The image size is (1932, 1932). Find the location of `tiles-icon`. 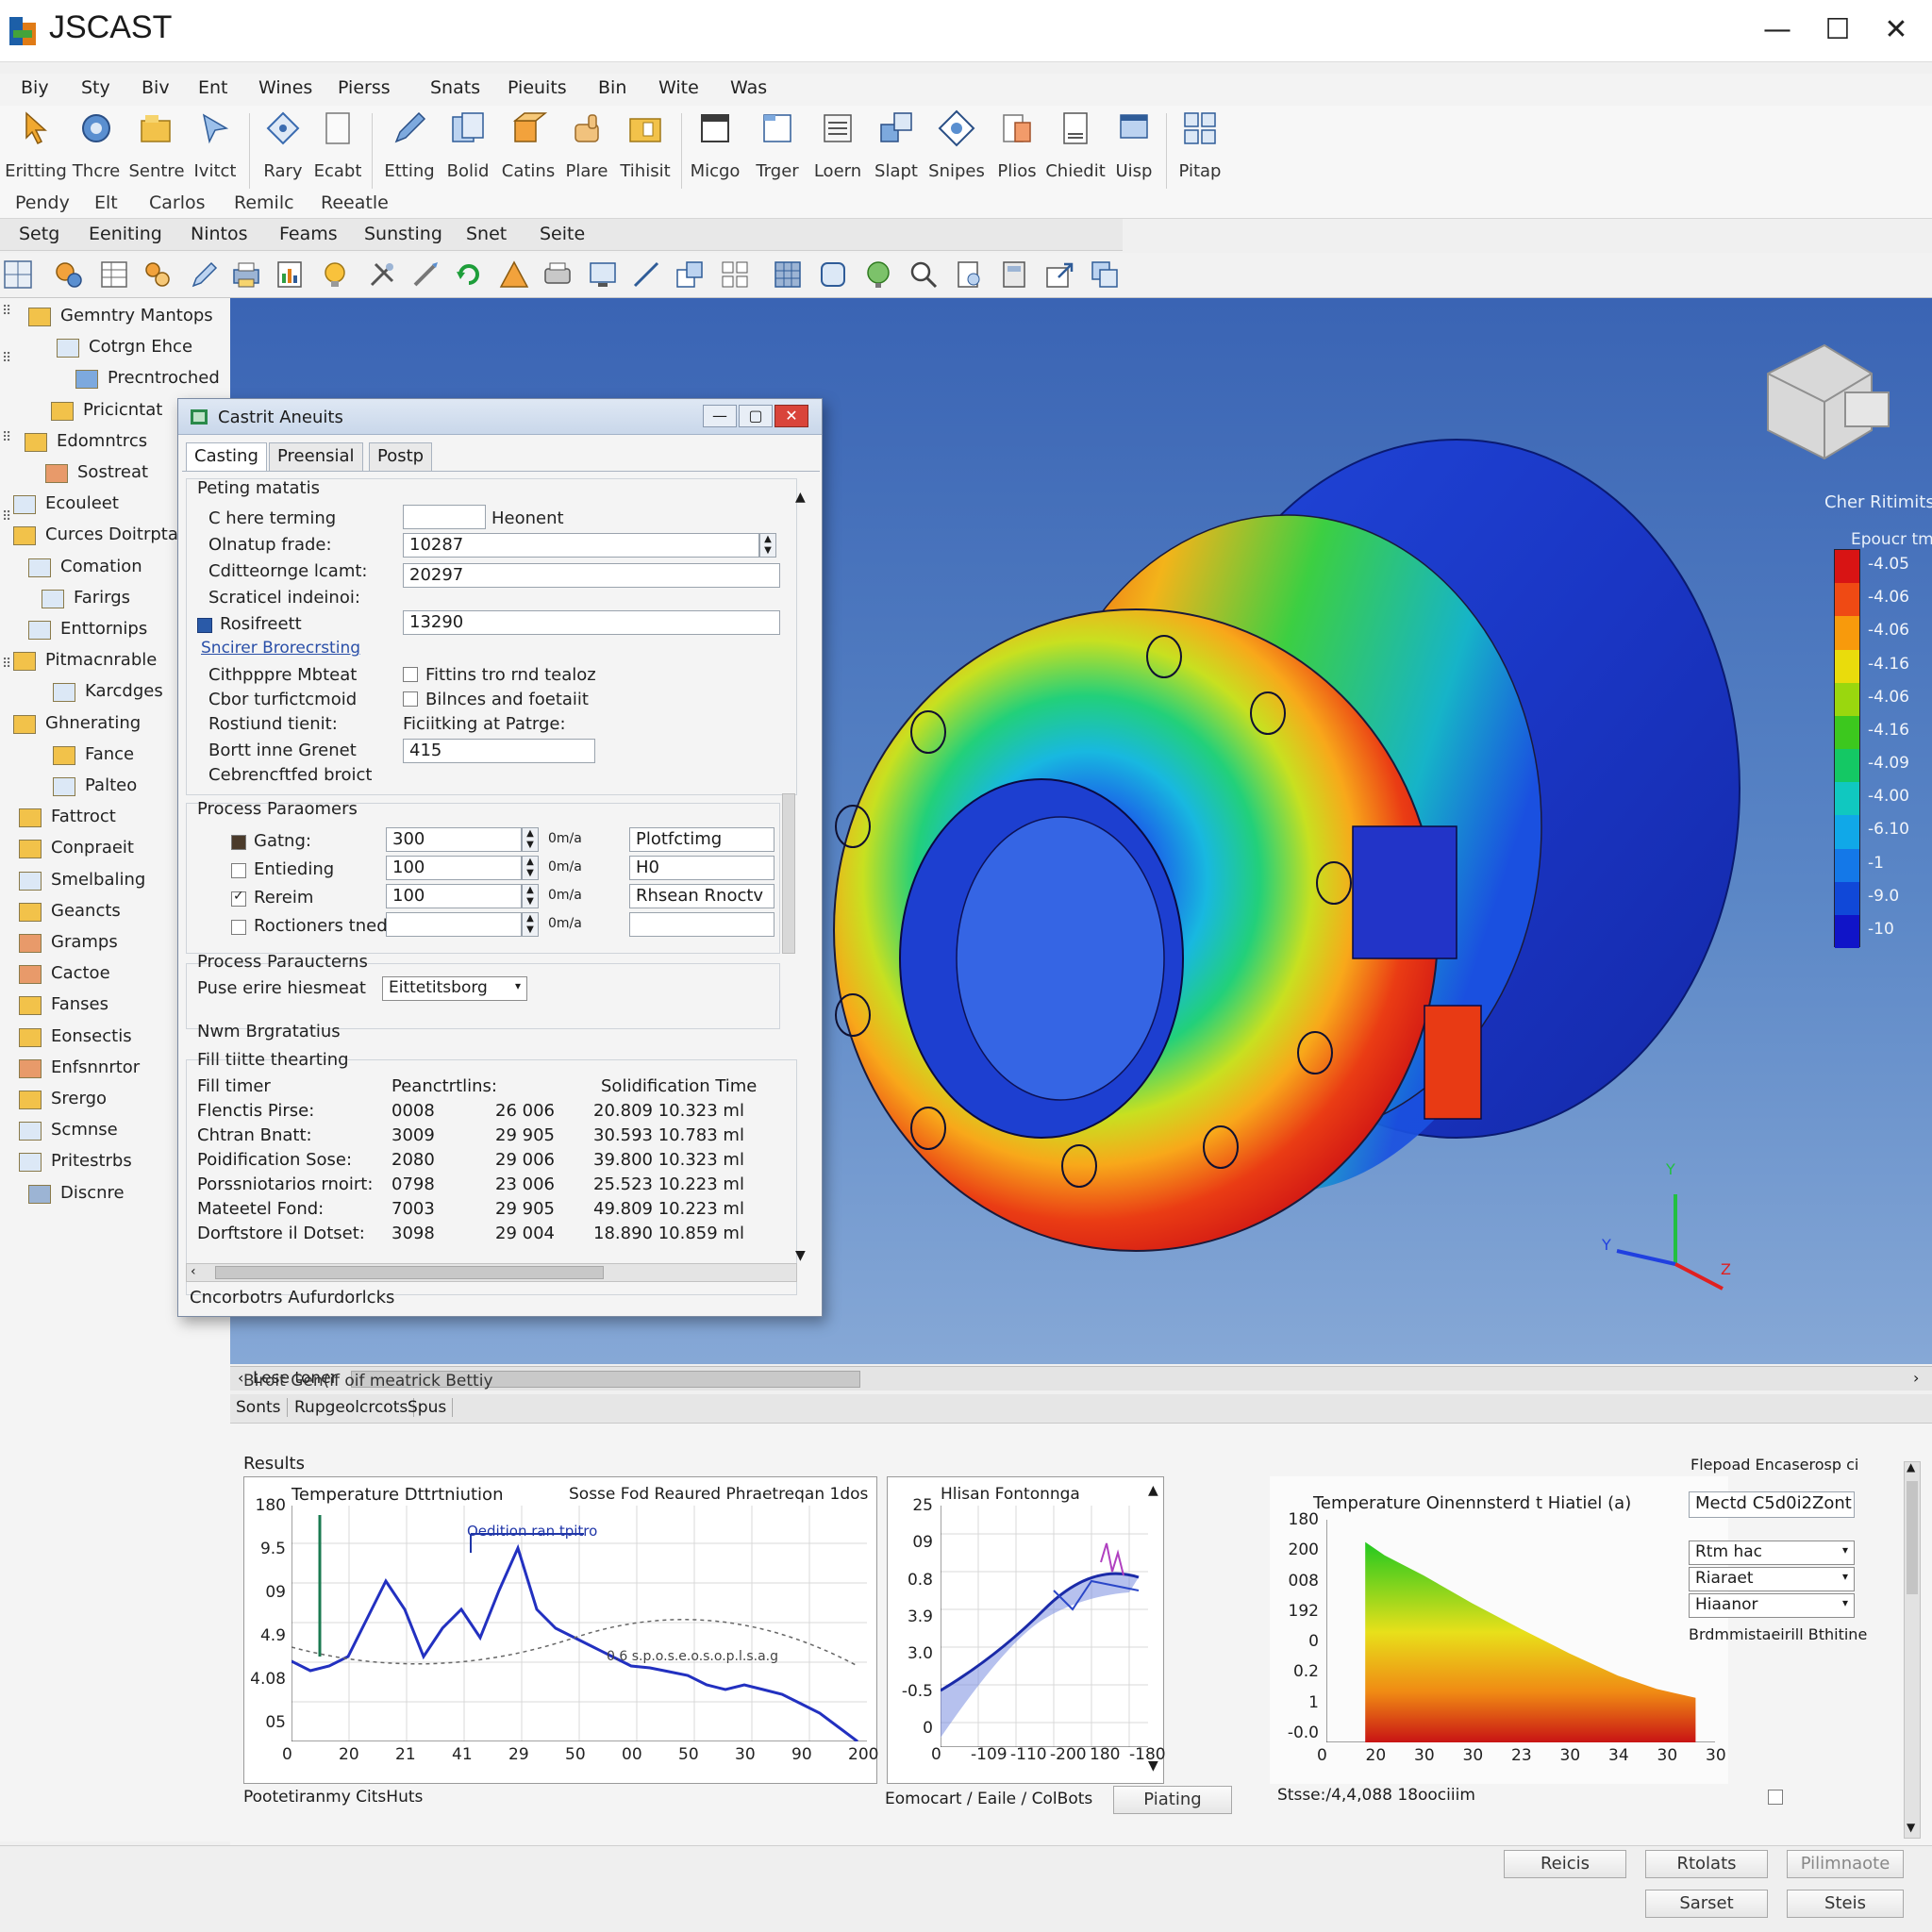

tiles-icon is located at coordinates (735, 274).